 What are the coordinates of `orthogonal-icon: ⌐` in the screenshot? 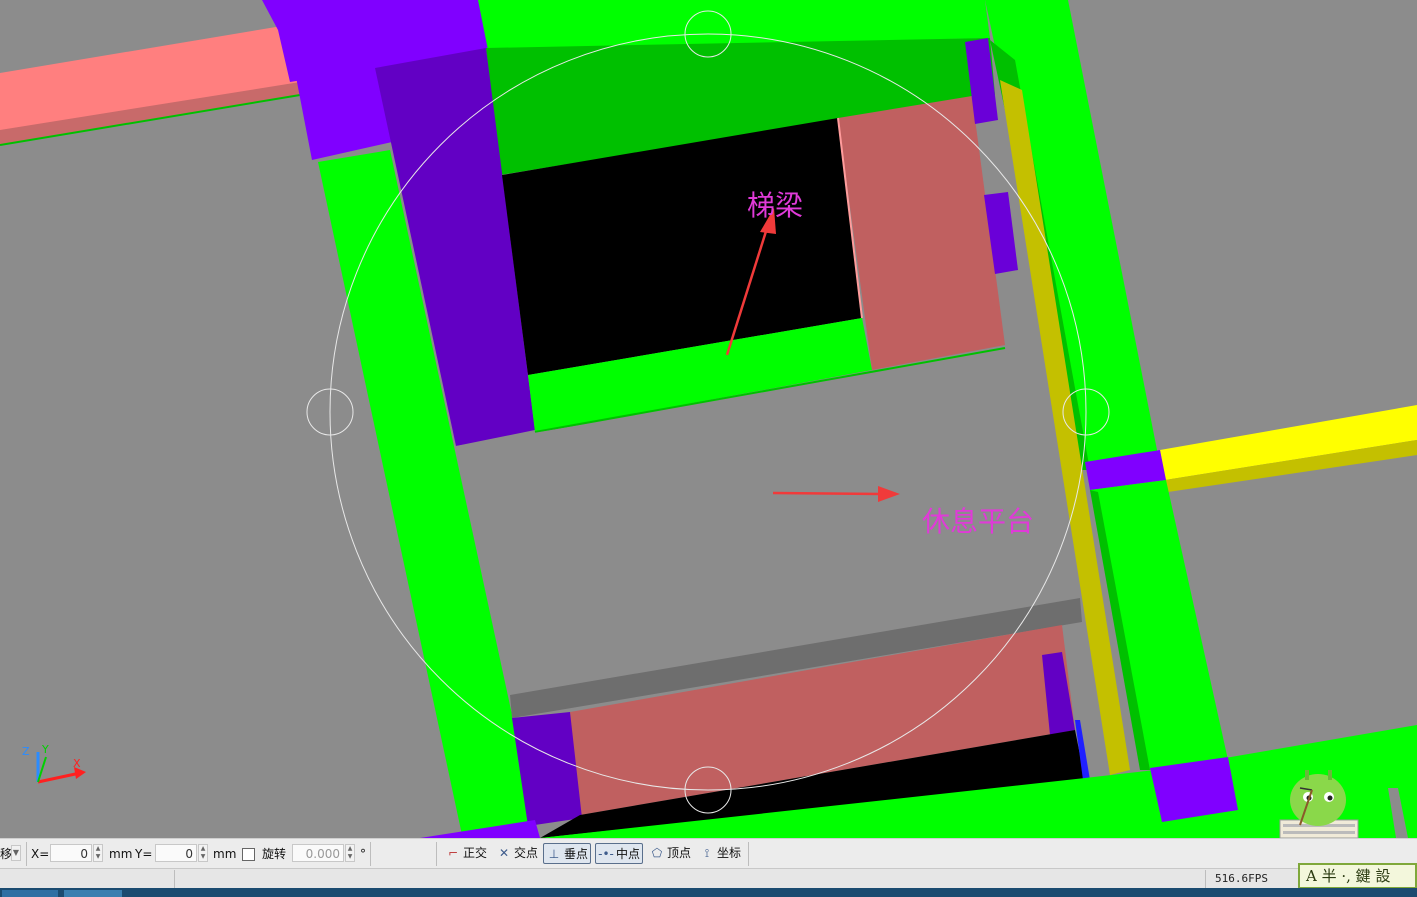 It's located at (453, 853).